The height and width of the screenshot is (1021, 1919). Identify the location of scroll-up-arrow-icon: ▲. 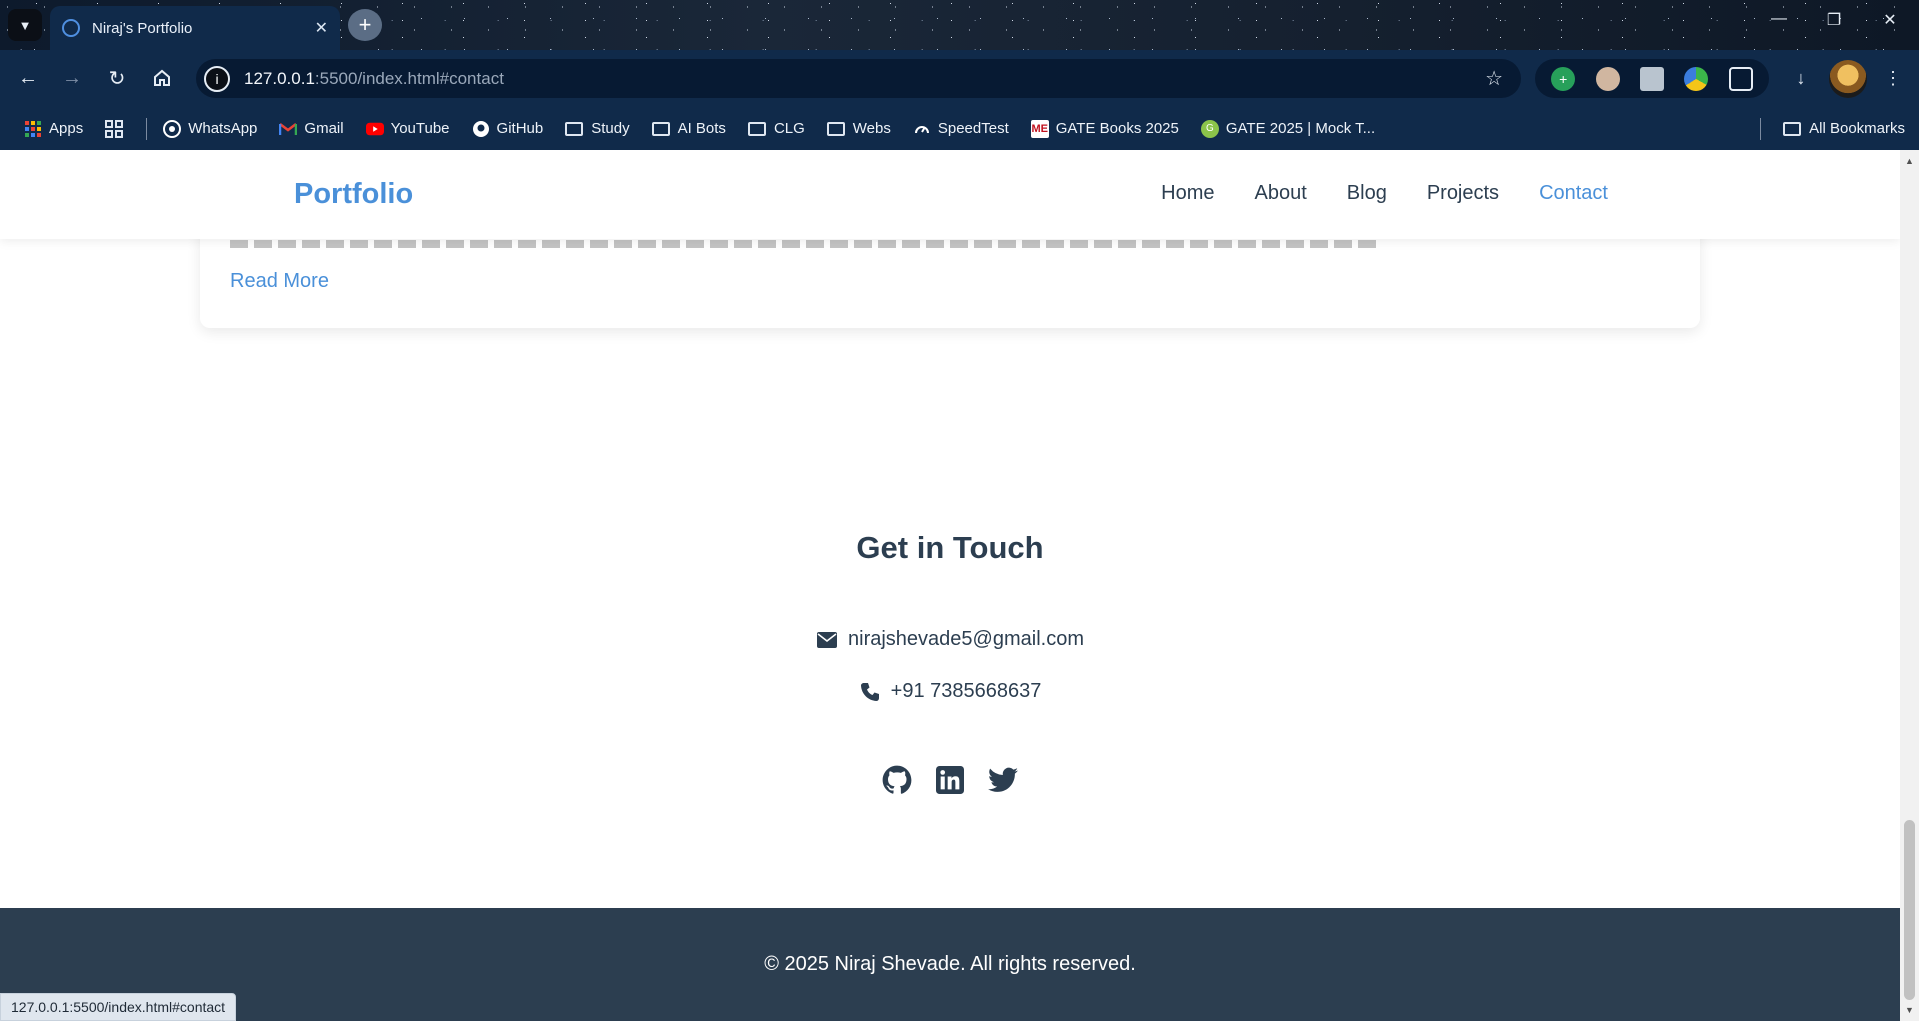
(1909, 161).